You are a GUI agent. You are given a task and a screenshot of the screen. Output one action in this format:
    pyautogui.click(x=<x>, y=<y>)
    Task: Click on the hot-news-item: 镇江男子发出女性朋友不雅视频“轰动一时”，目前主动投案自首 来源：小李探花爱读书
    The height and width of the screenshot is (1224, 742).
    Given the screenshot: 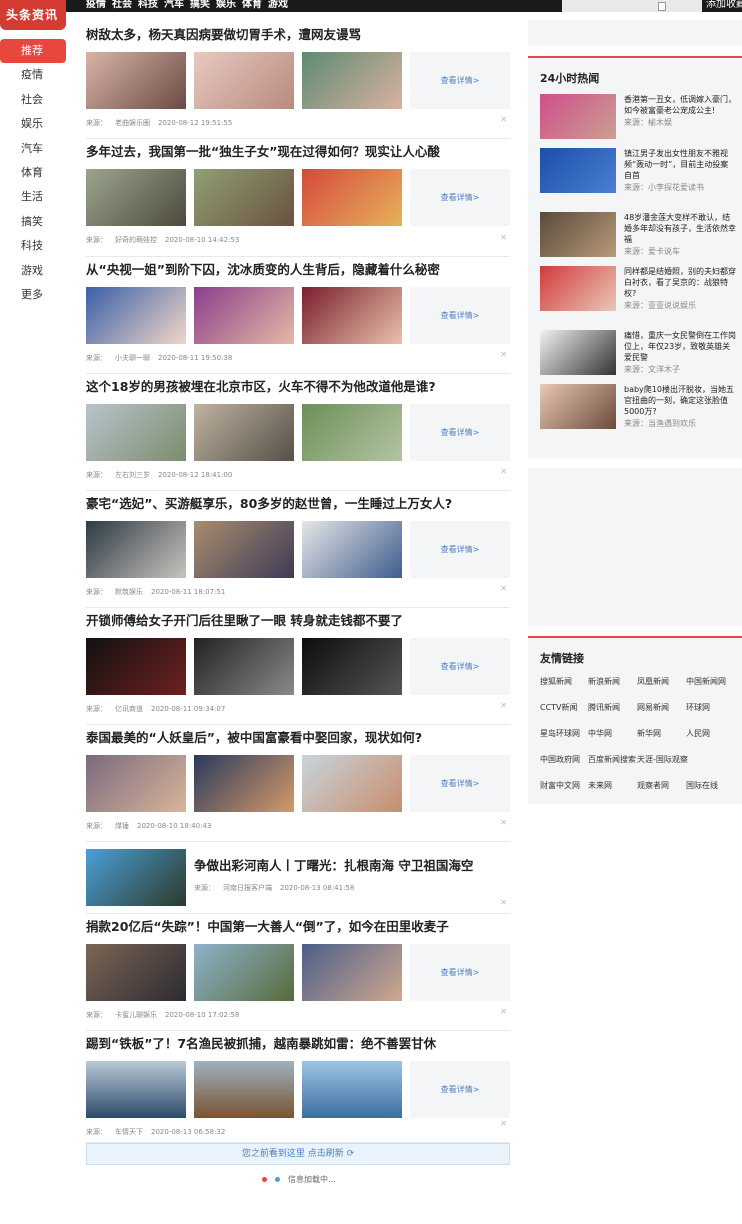 What is the action you would take?
    pyautogui.click(x=638, y=173)
    